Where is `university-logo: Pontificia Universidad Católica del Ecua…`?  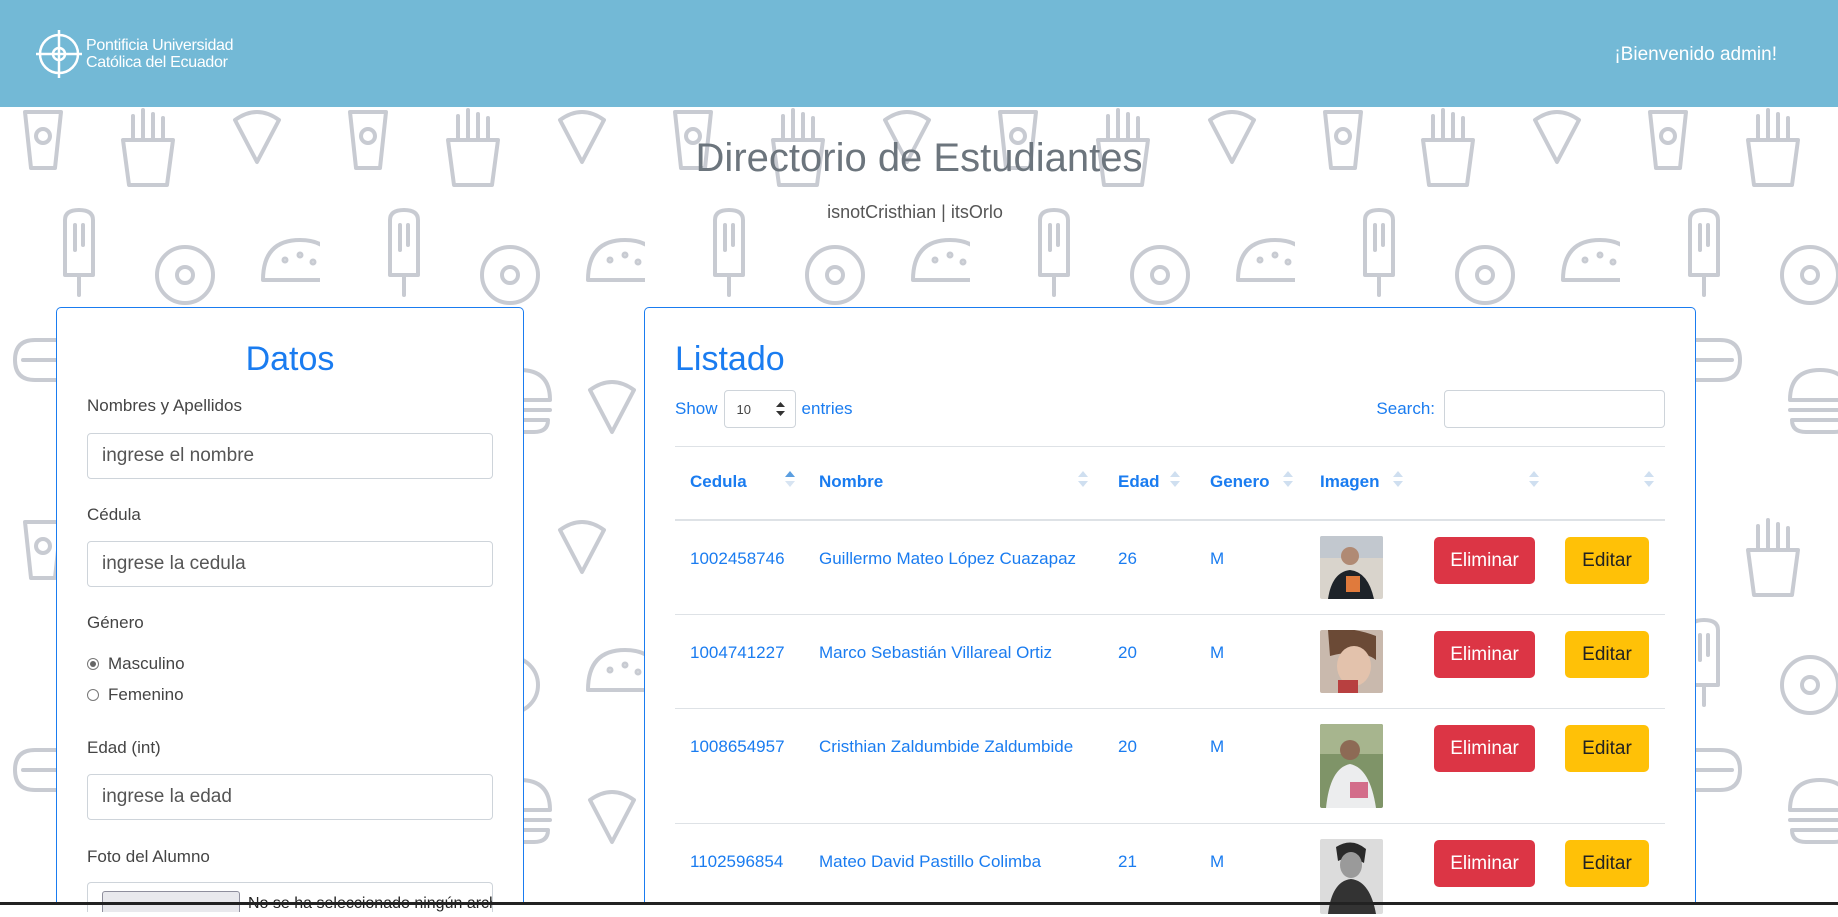 university-logo: Pontificia Universidad Católica del Ecua… is located at coordinates (135, 54).